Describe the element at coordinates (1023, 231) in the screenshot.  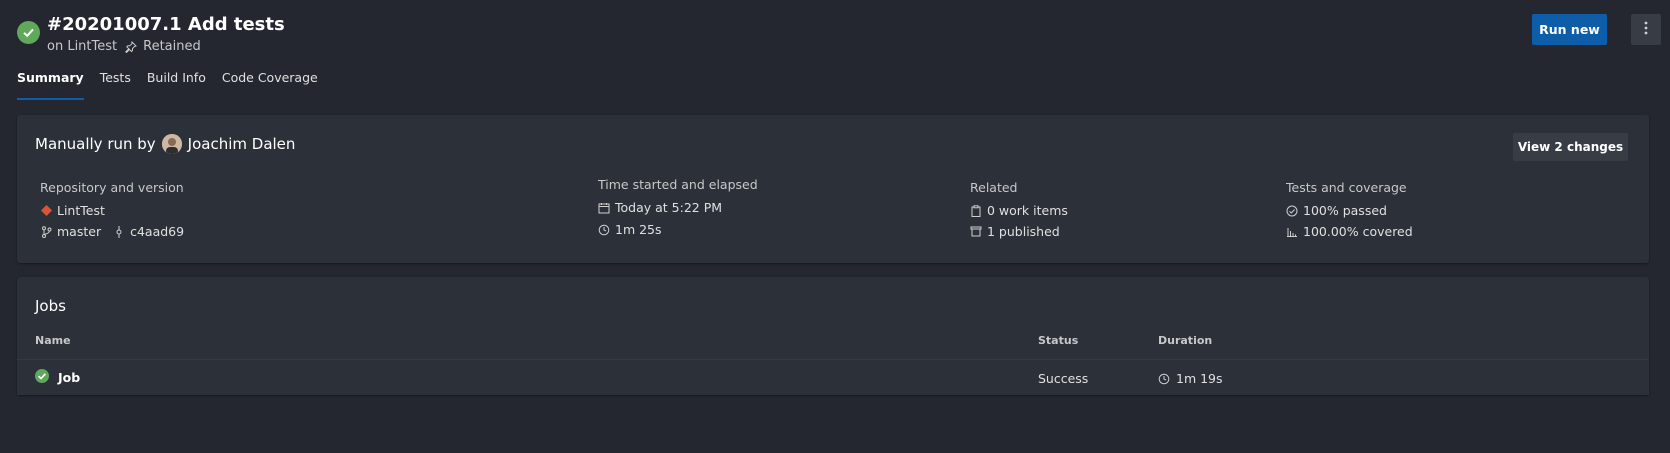
I see `published-artifacts: 1 published` at that location.